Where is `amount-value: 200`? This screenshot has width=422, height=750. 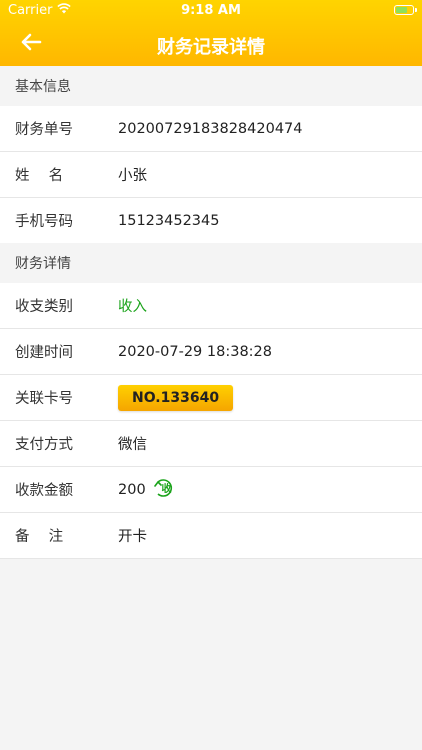
amount-value: 200 is located at coordinates (132, 489).